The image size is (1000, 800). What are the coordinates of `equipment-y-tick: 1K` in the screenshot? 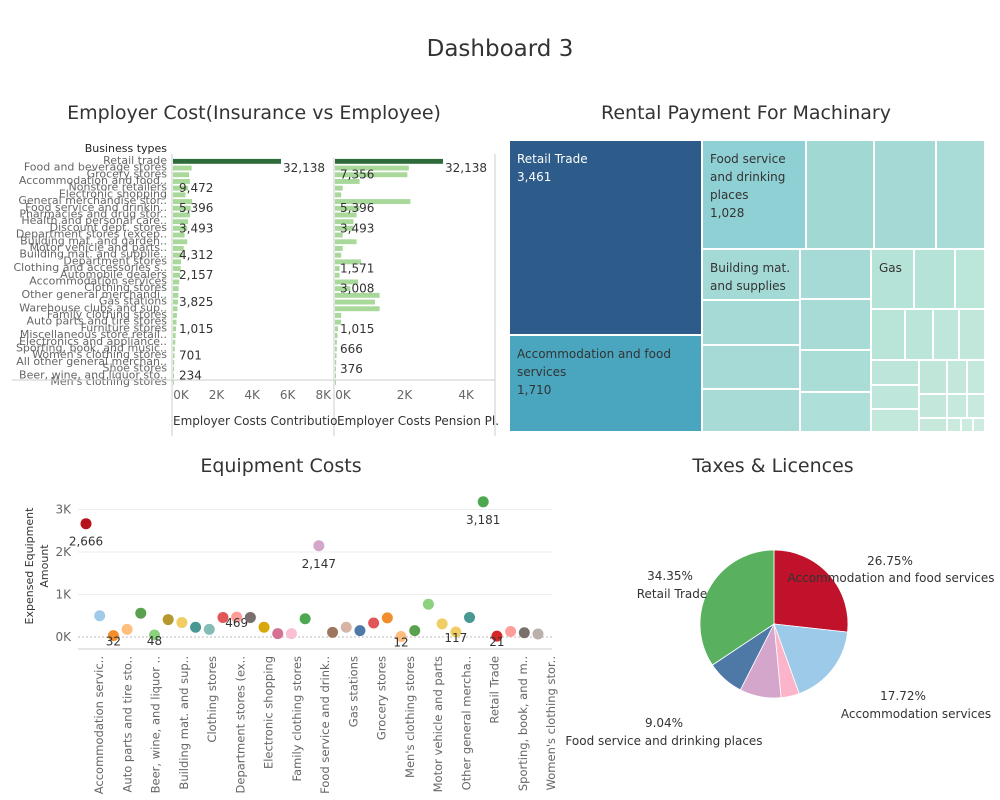 It's located at (63, 595).